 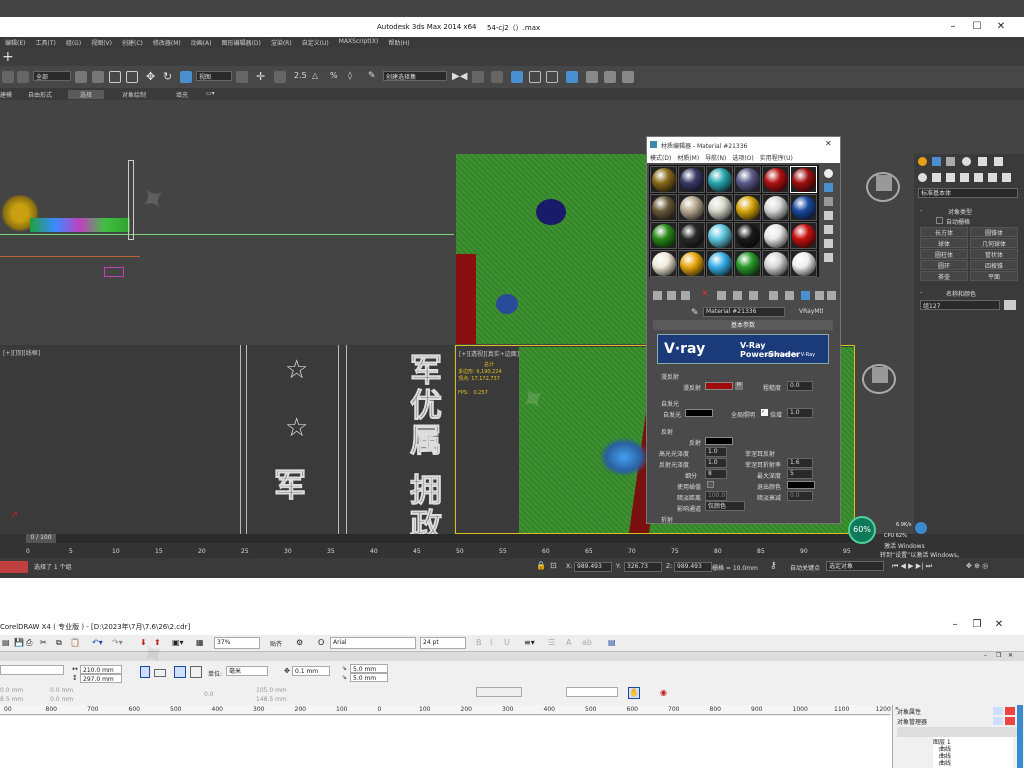 What do you see at coordinates (1006, 177) in the screenshot?
I see `systems-icon` at bounding box center [1006, 177].